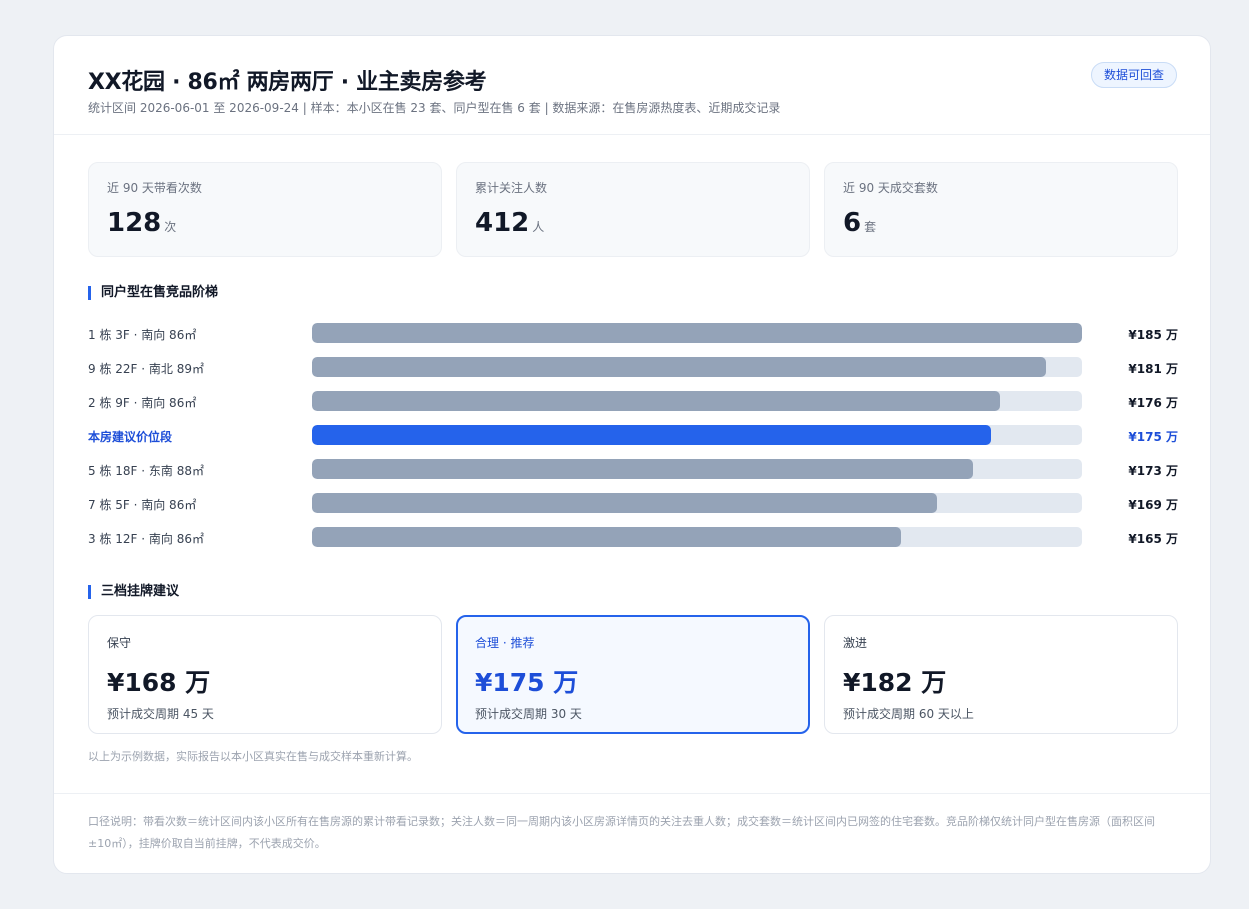  What do you see at coordinates (1153, 335) in the screenshot?
I see `ladder-row-price: ¥185 万` at bounding box center [1153, 335].